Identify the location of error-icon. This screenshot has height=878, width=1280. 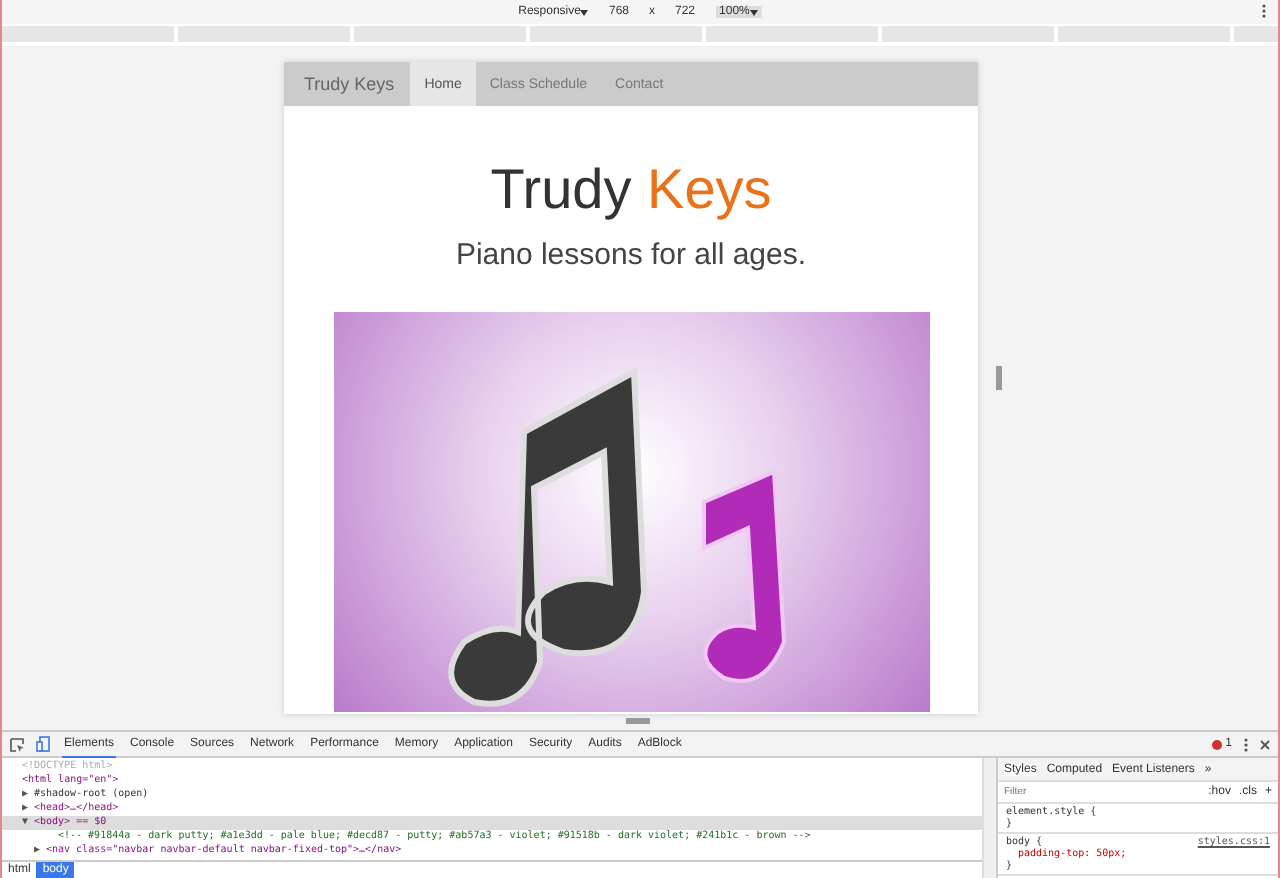
(1216, 744).